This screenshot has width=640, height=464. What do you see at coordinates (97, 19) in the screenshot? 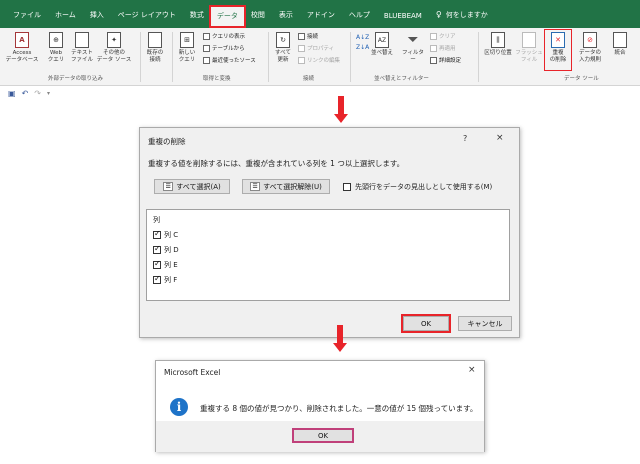
I see `tab-insert: 挿入` at bounding box center [97, 19].